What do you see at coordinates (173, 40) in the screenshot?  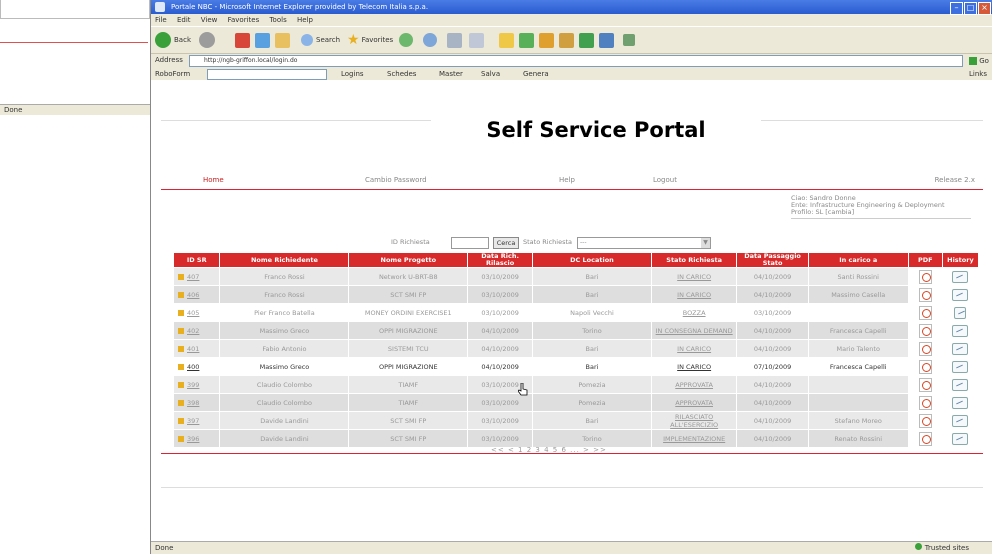 I see `back-button: Back` at bounding box center [173, 40].